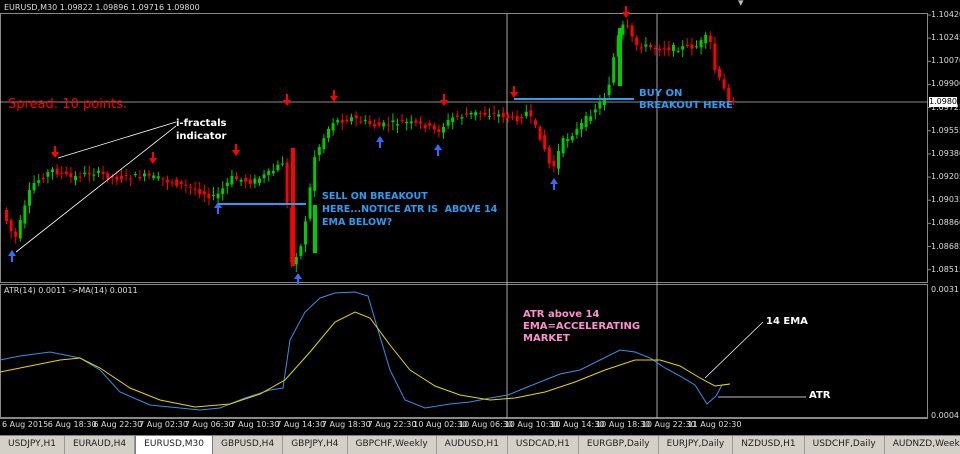 The height and width of the screenshot is (454, 960). I want to click on symbol-tab: GBPUSD,H4, so click(248, 445).